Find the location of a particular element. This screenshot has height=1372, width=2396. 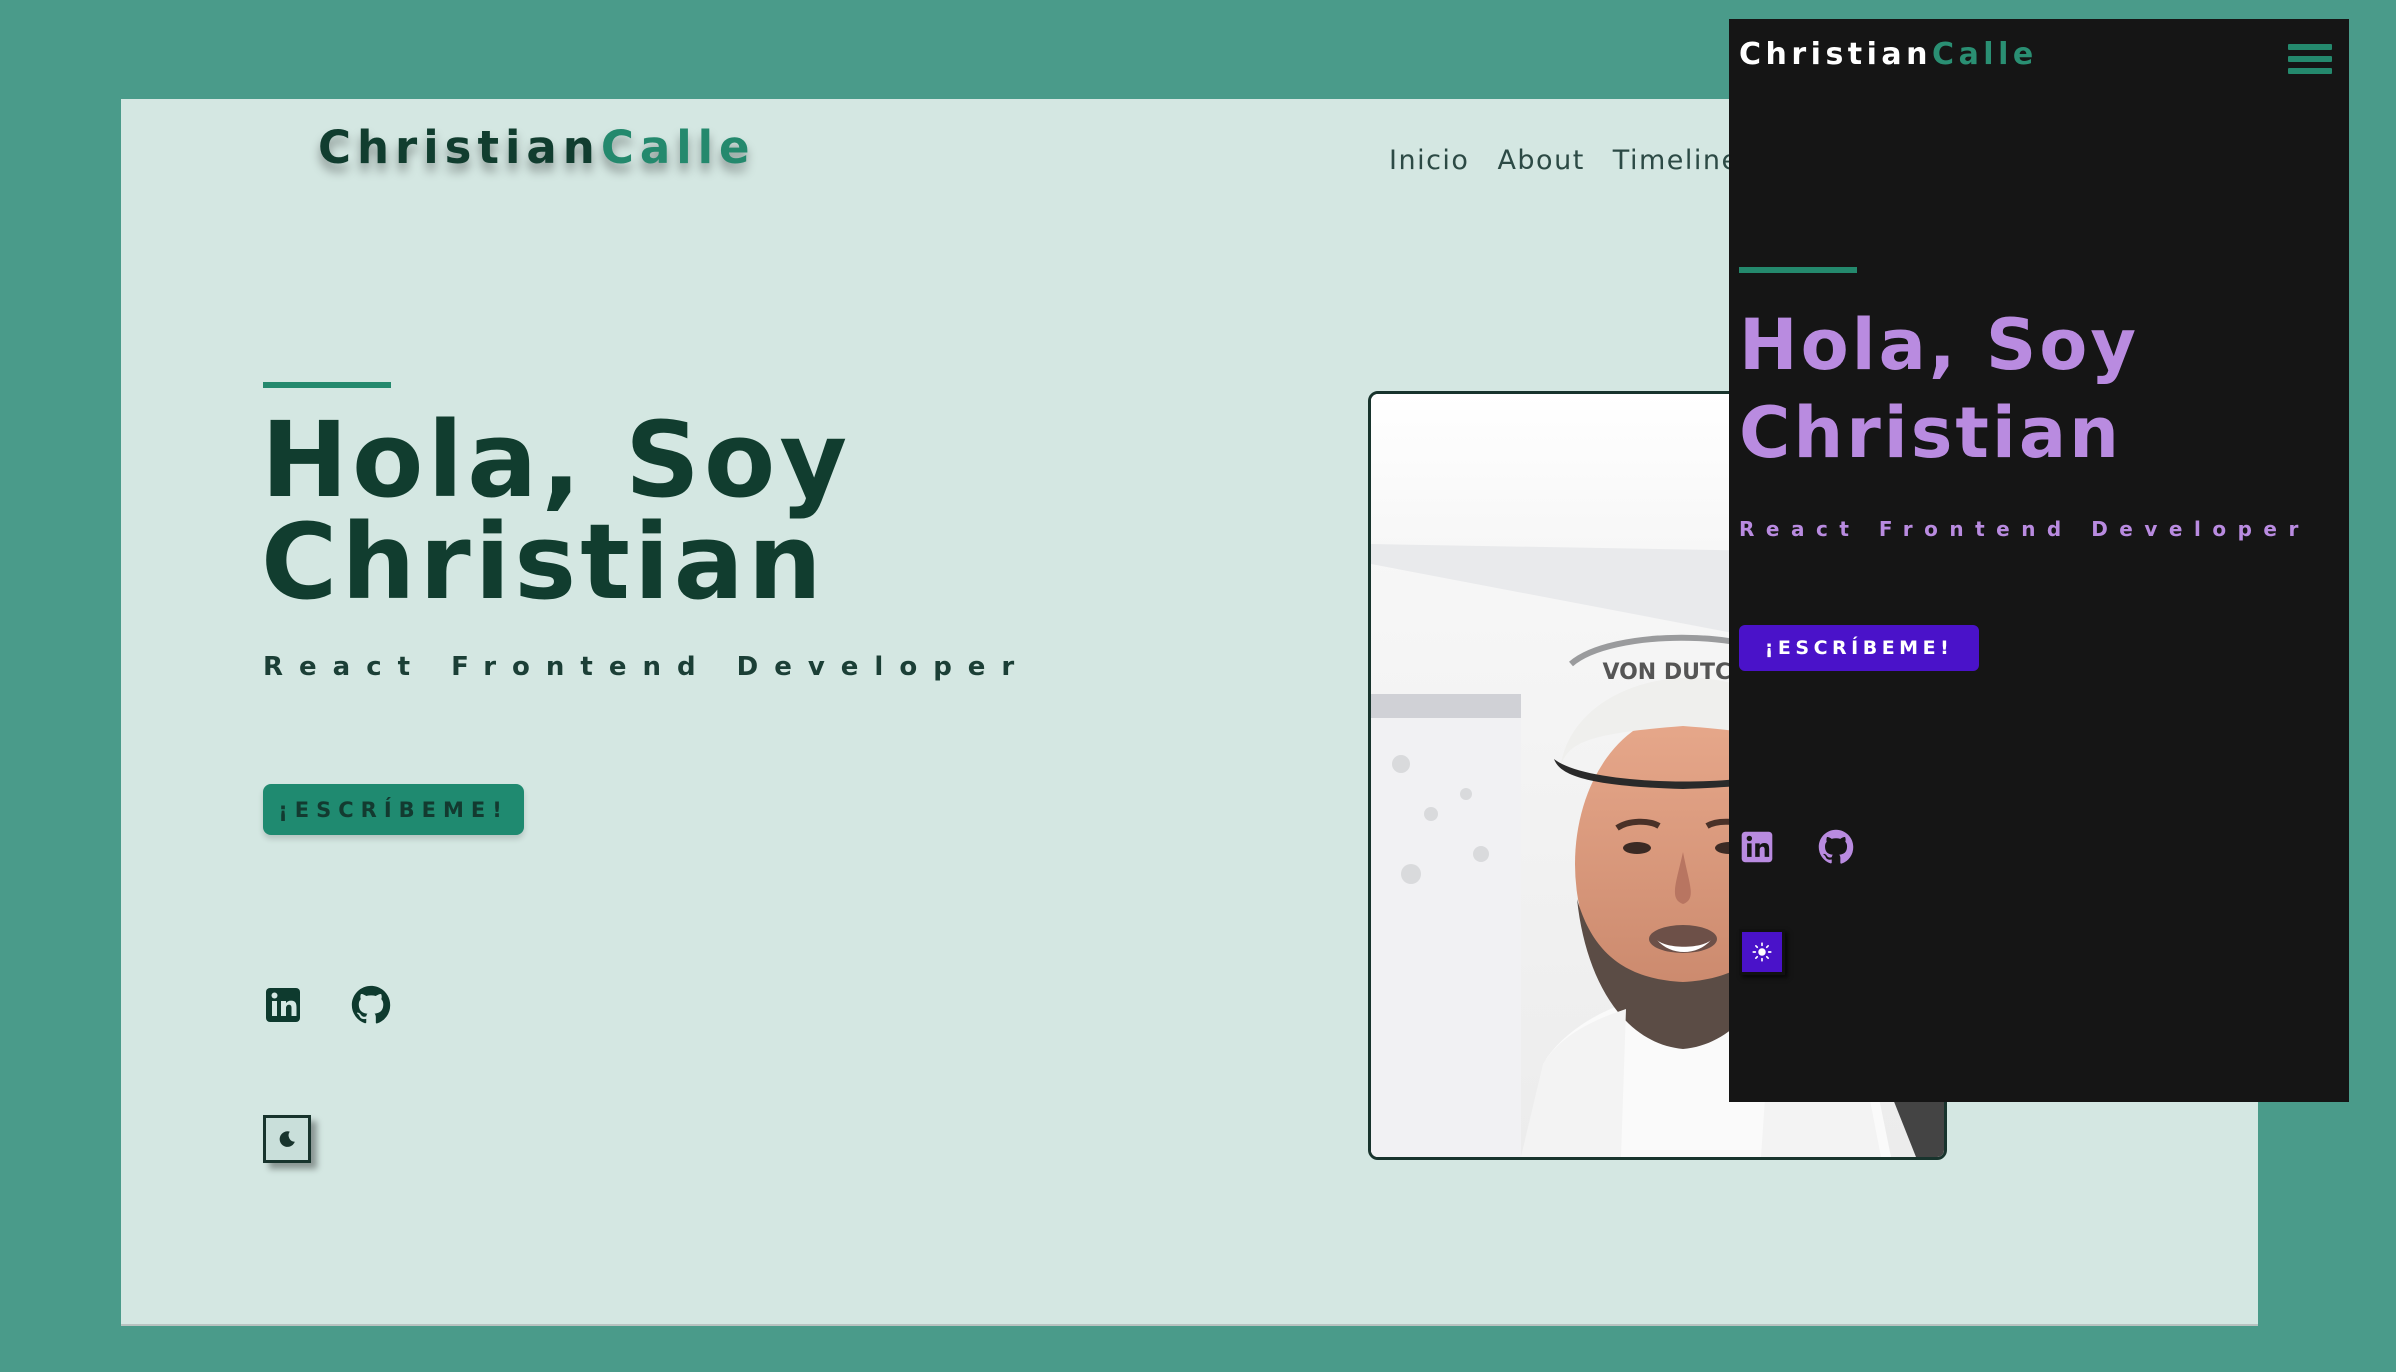

nav-link-inicio: Inicio is located at coordinates (1429, 160).